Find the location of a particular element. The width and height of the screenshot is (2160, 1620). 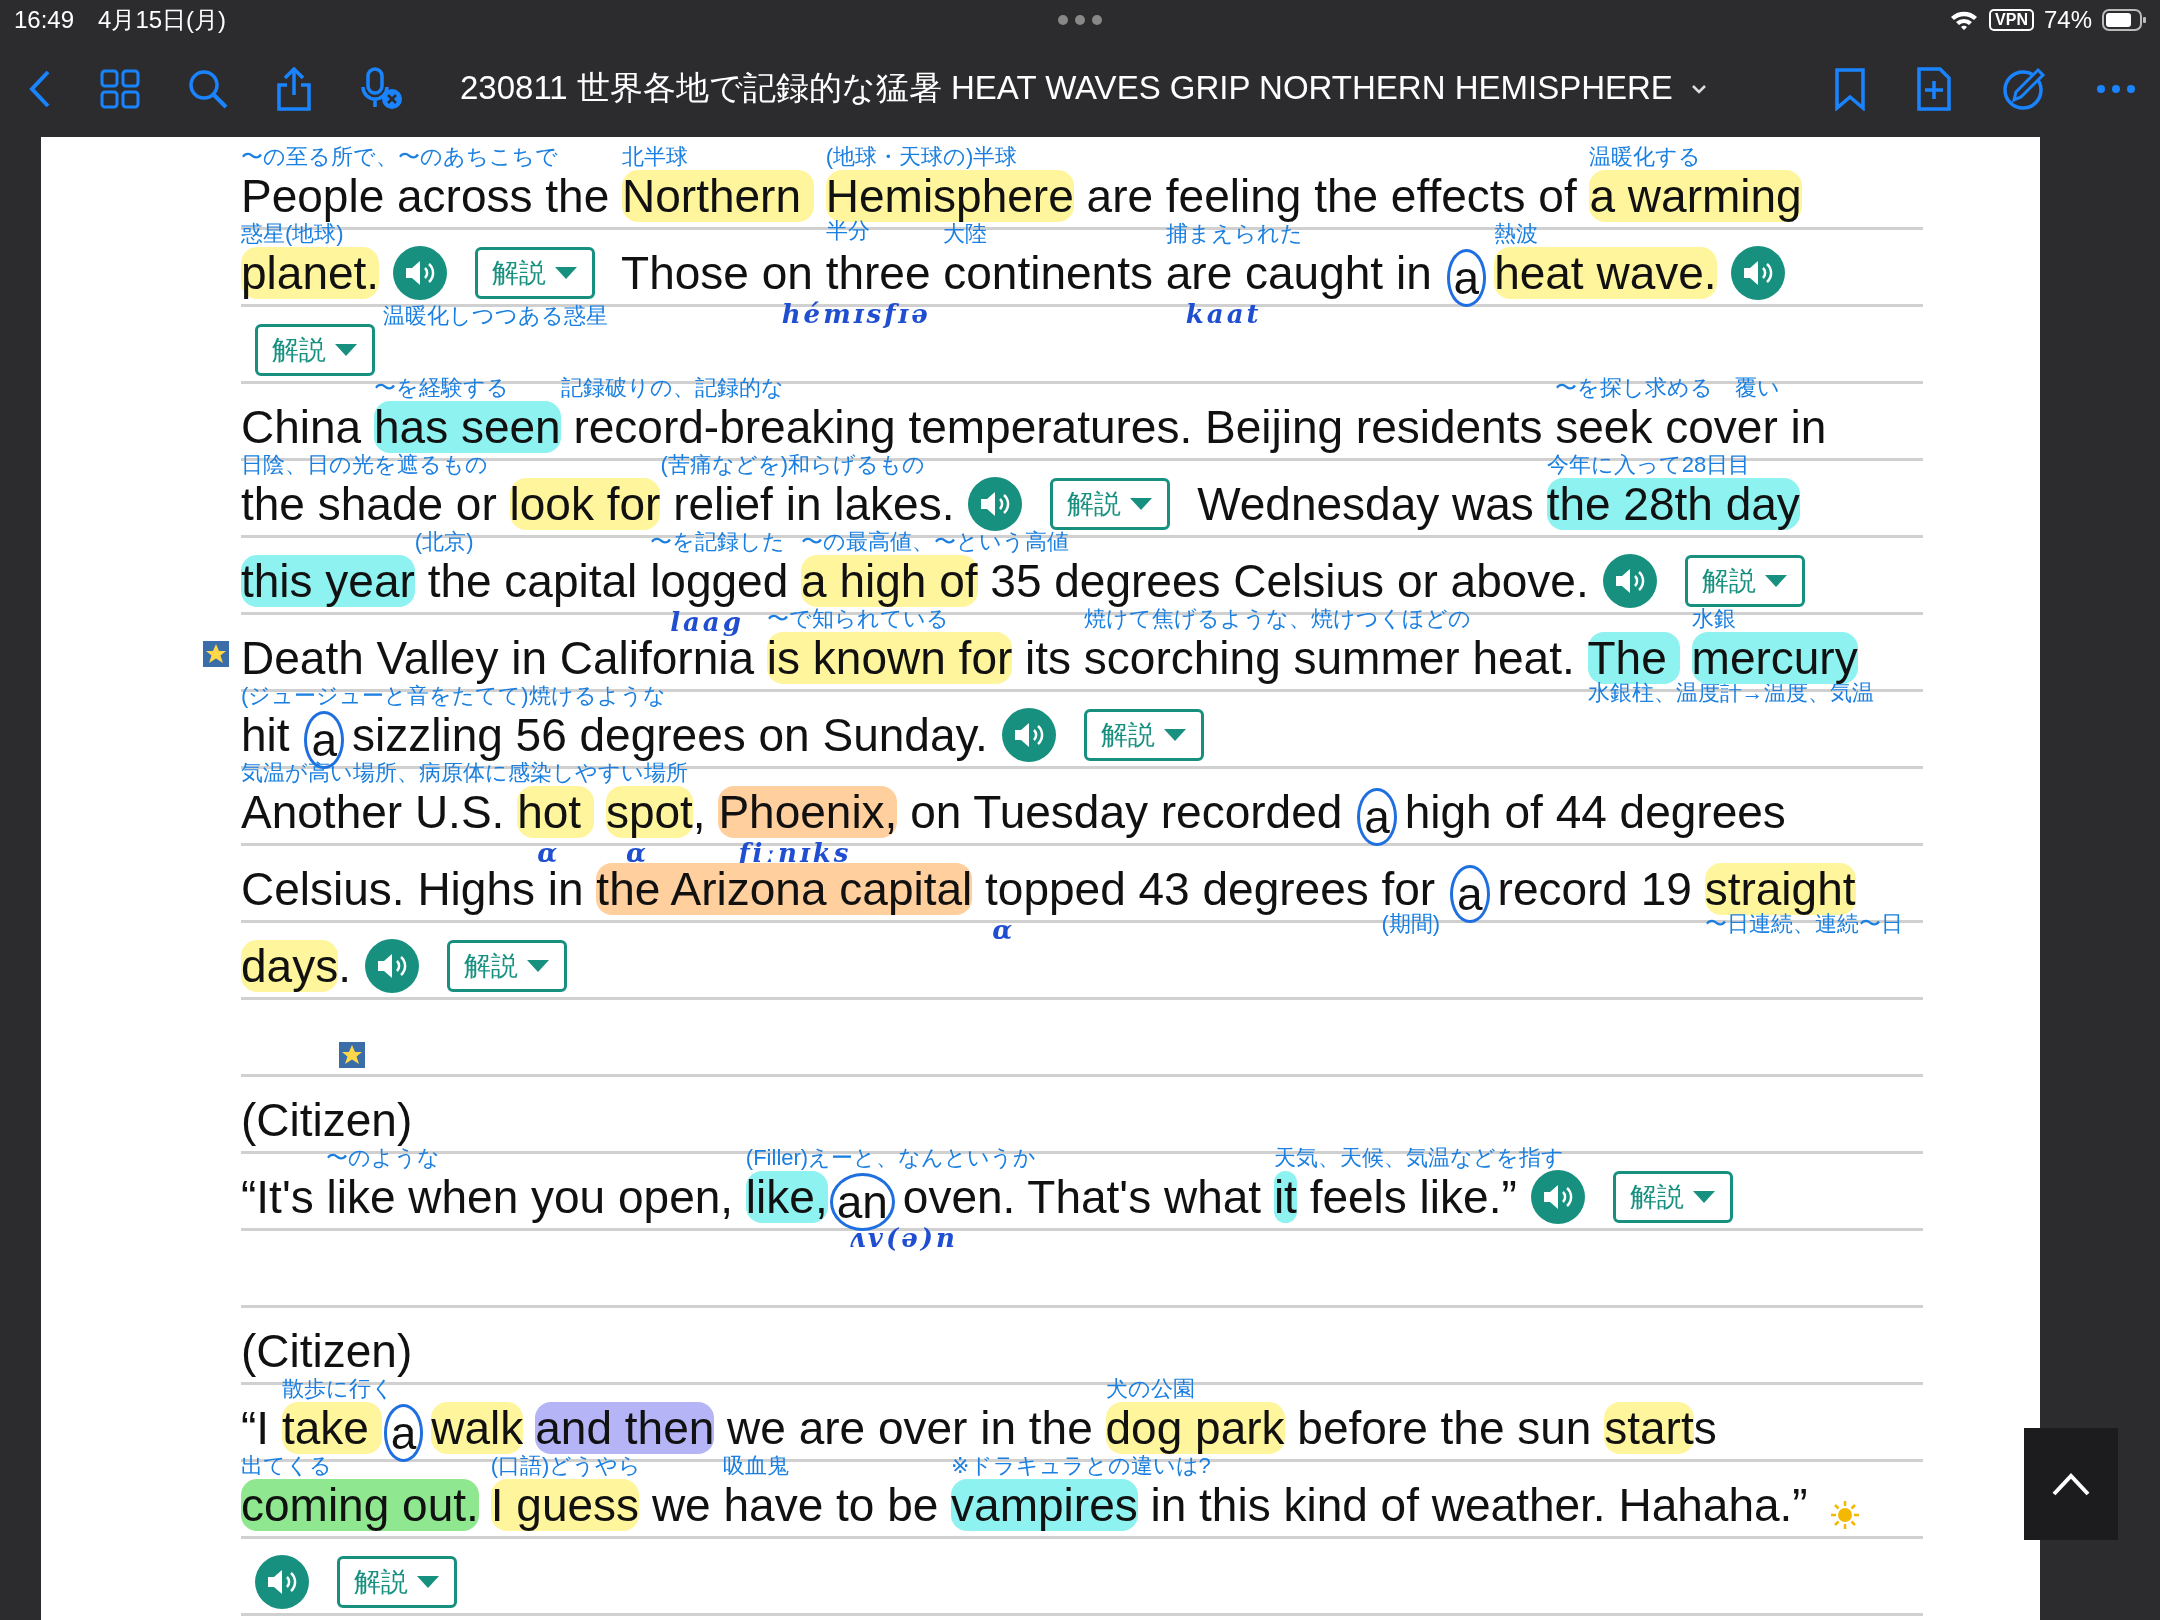

sentence-text: in lakes. is located at coordinates (870, 504).